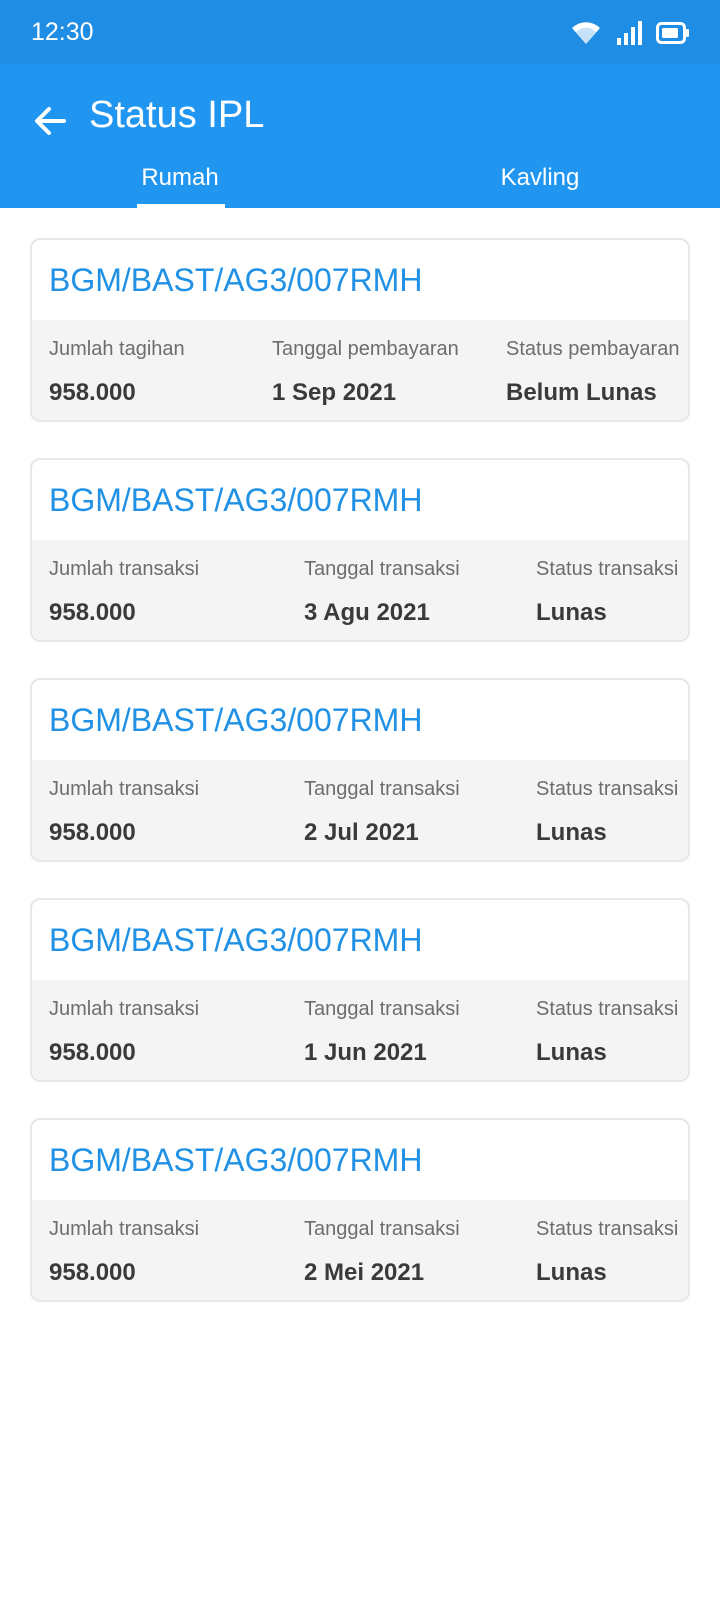 This screenshot has width=720, height=1600. Describe the element at coordinates (365, 372) in the screenshot. I see `date-column: Tanggal pembayaran 1 Sep 2021` at that location.